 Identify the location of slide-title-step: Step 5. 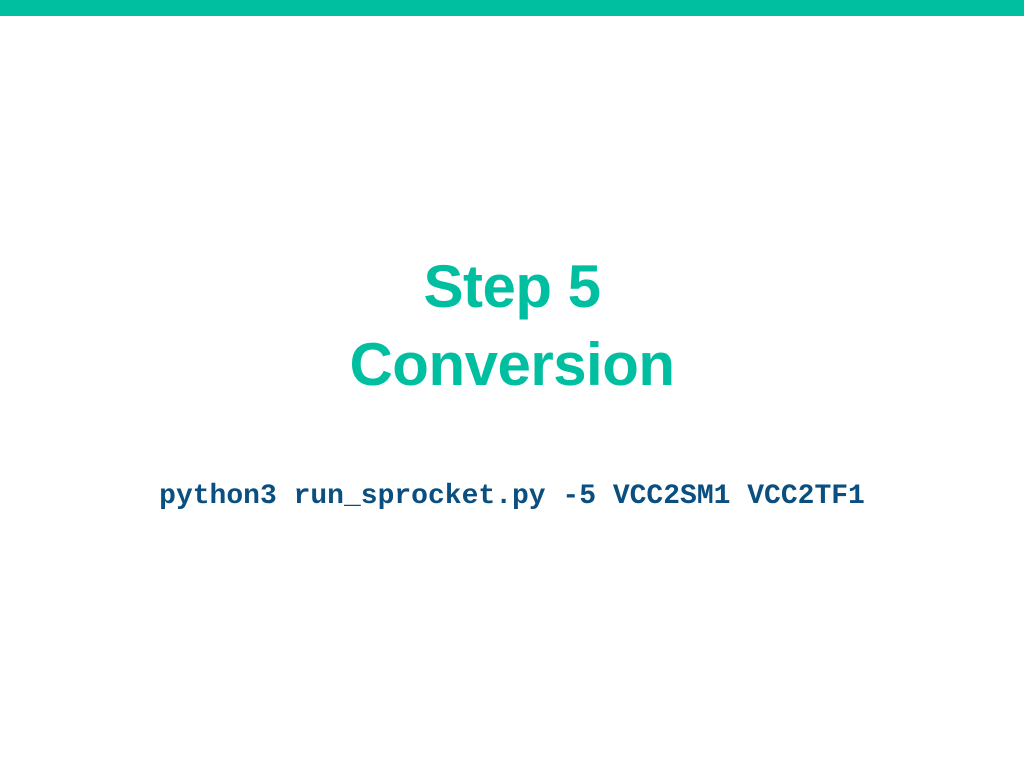
(512, 286).